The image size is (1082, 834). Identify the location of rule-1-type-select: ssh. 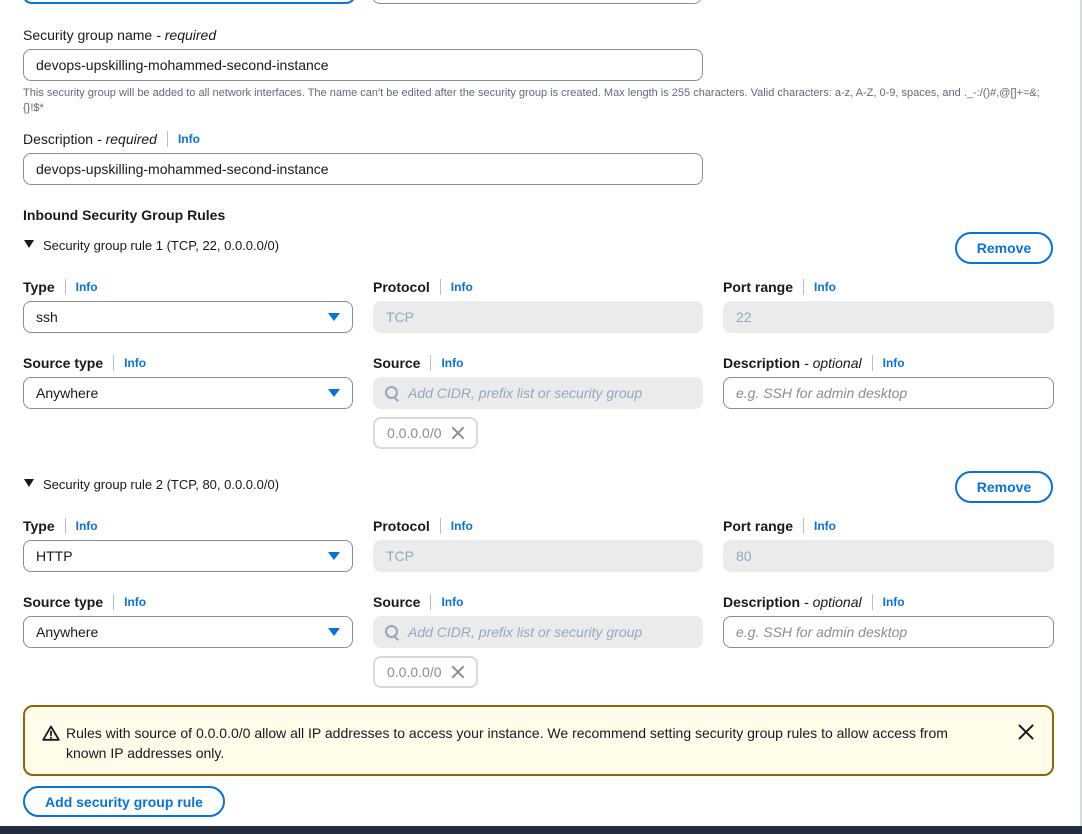
(188, 317).